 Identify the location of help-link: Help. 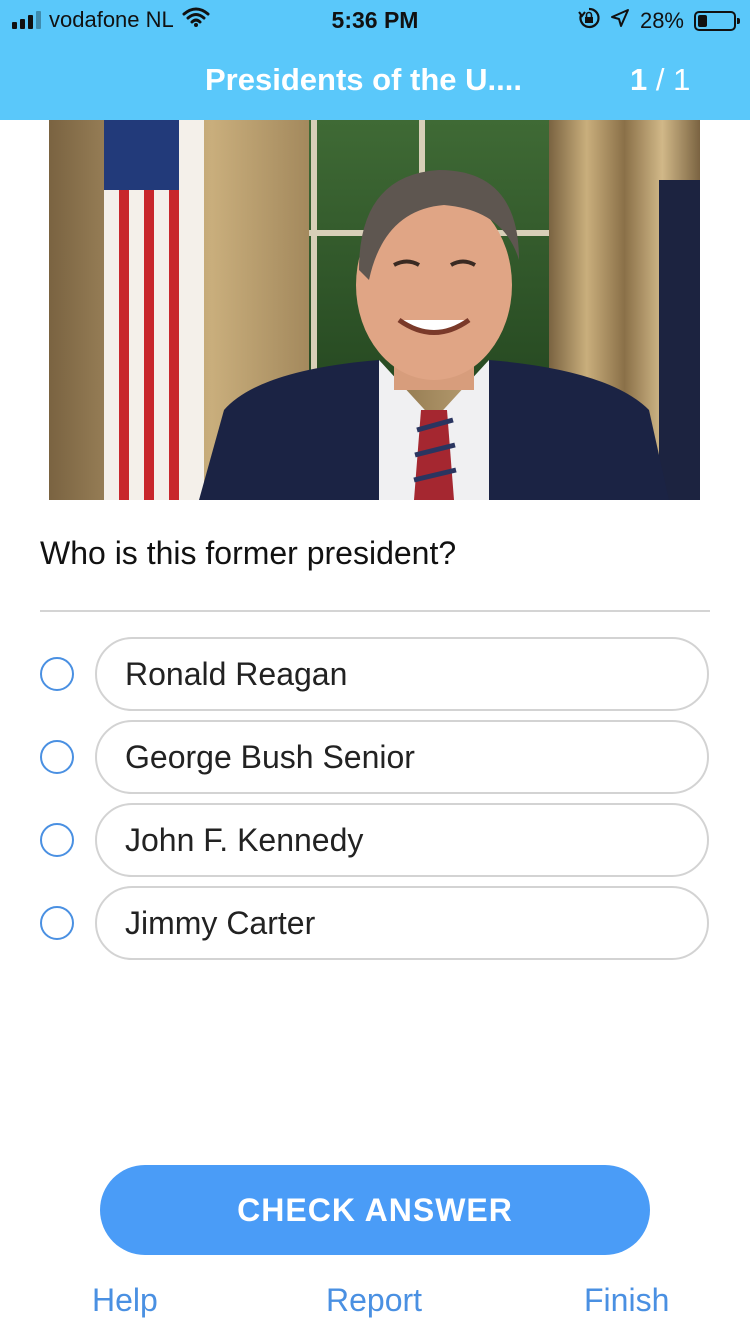
(125, 1300).